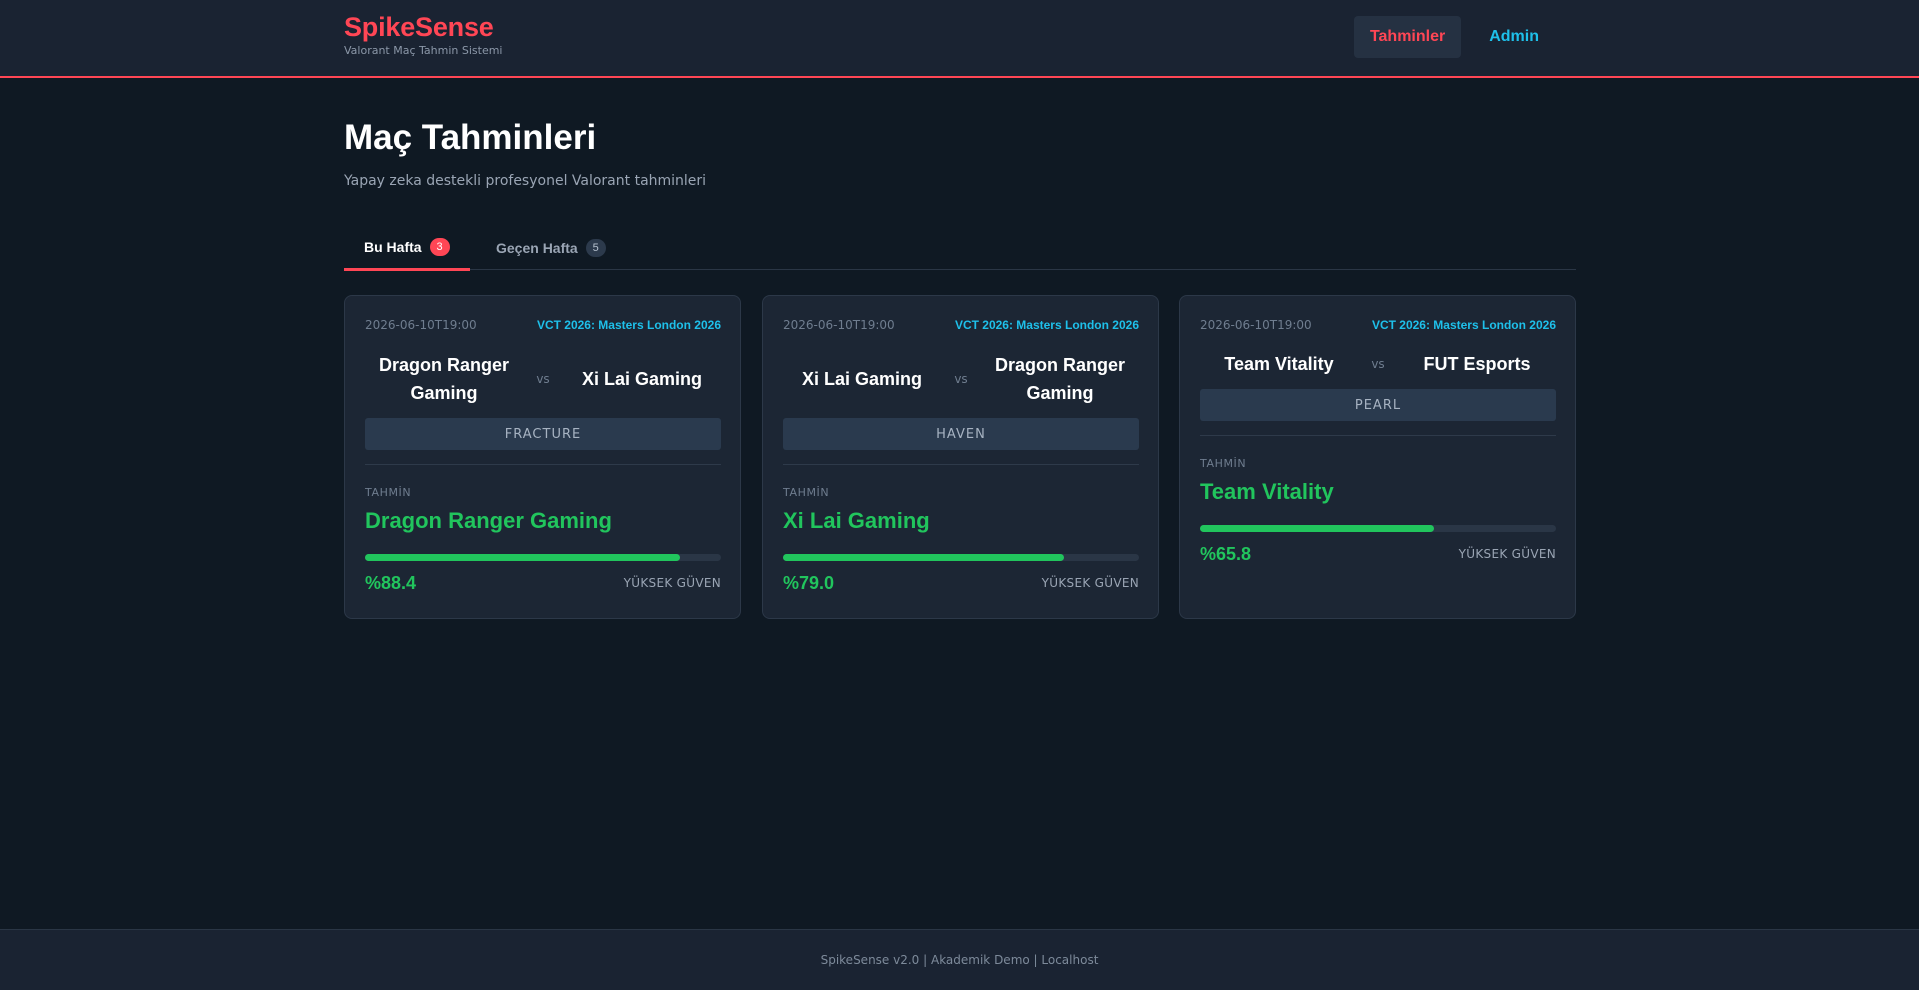 This screenshot has width=1919, height=990. I want to click on tab-last-week: Geçen Hafta 5, so click(551, 248).